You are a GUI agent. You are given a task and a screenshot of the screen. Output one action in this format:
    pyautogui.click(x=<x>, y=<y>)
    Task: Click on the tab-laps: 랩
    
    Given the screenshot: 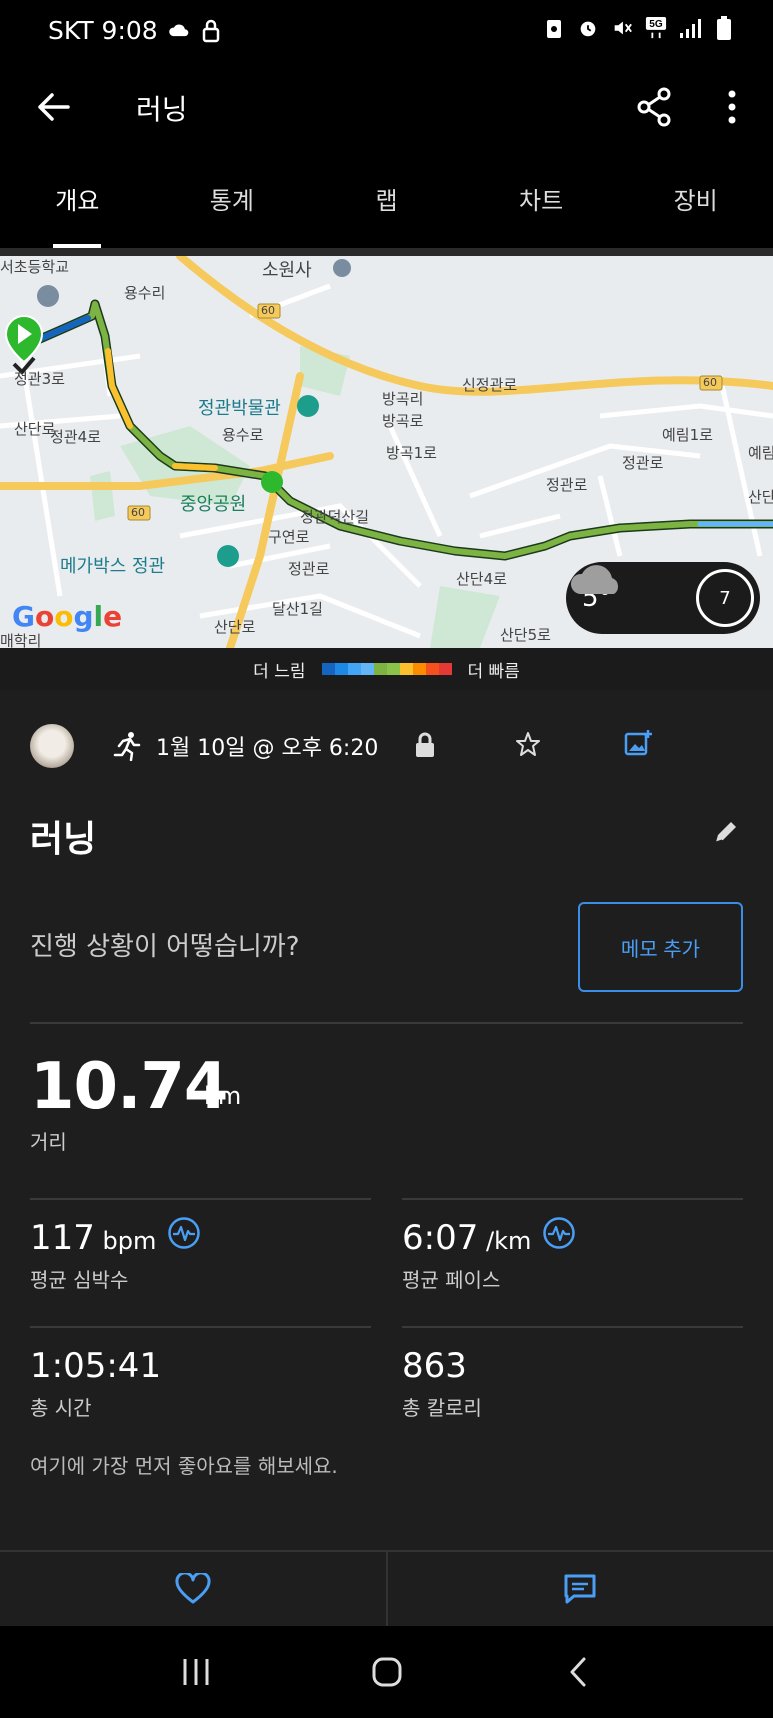 What is the action you would take?
    pyautogui.click(x=386, y=198)
    